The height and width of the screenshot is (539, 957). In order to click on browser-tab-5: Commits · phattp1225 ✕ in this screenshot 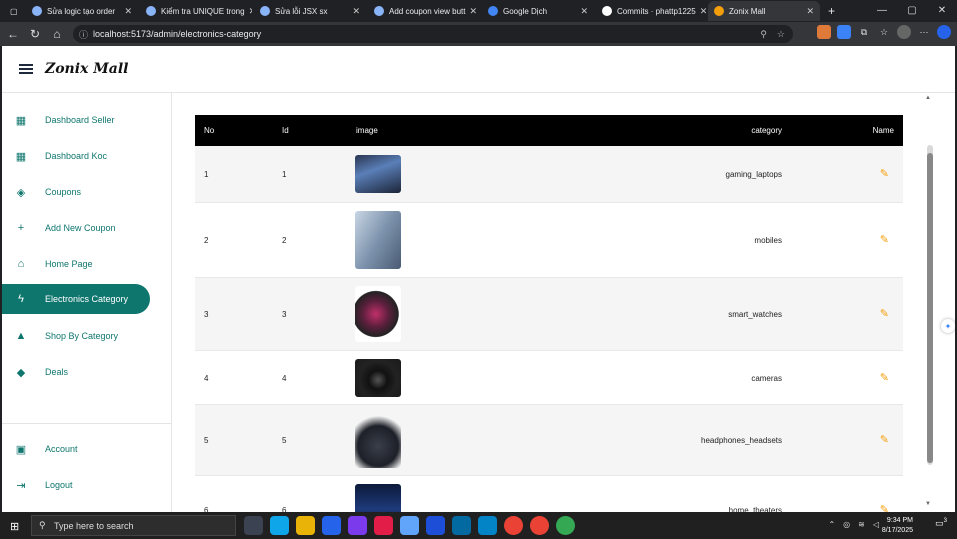, I will do `click(652, 11)`.